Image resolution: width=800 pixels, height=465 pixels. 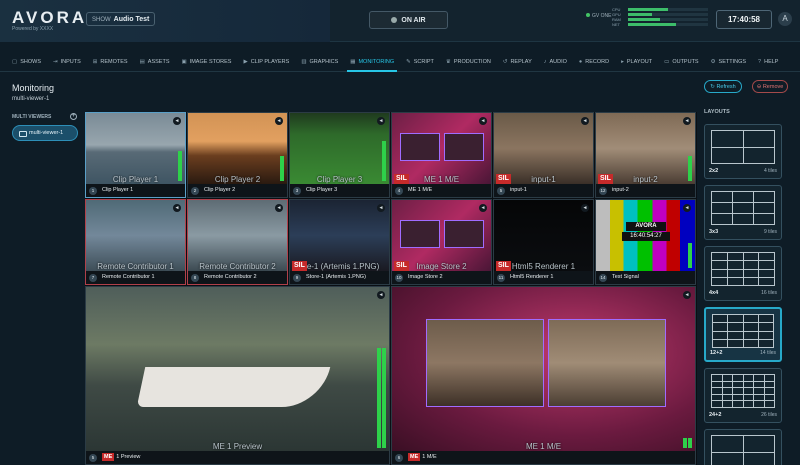 What do you see at coordinates (743, 334) in the screenshot?
I see `layout-option-12+2: 12+2 14 tiles` at bounding box center [743, 334].